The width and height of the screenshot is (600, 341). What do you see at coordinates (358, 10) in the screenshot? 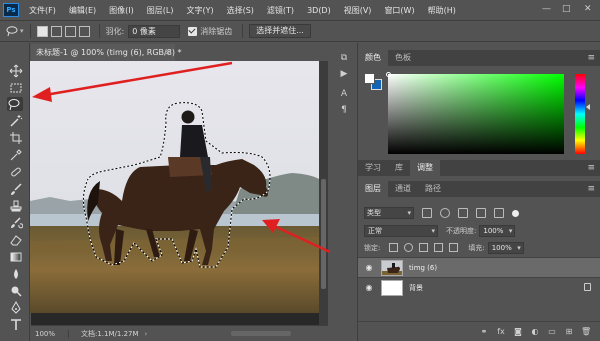
I see `menu-view: 视图(V)` at bounding box center [358, 10].